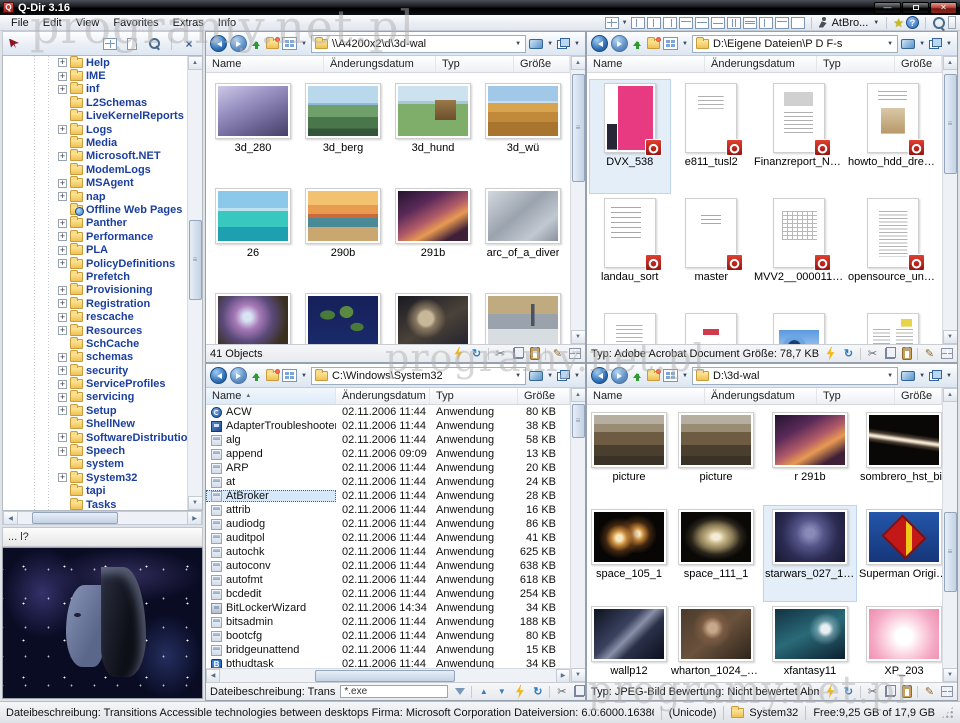 Image resolution: width=960 pixels, height=723 pixels. I want to click on tree-item: SoftwareDistribution, so click(95, 437).